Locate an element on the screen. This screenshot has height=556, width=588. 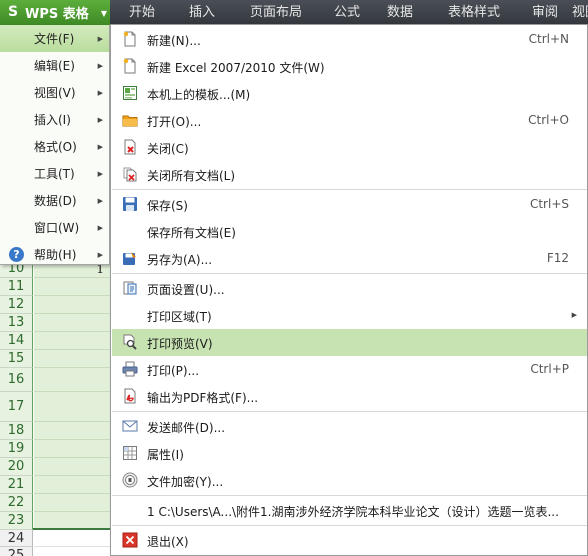
row-header: 16 is located at coordinates (16, 380).